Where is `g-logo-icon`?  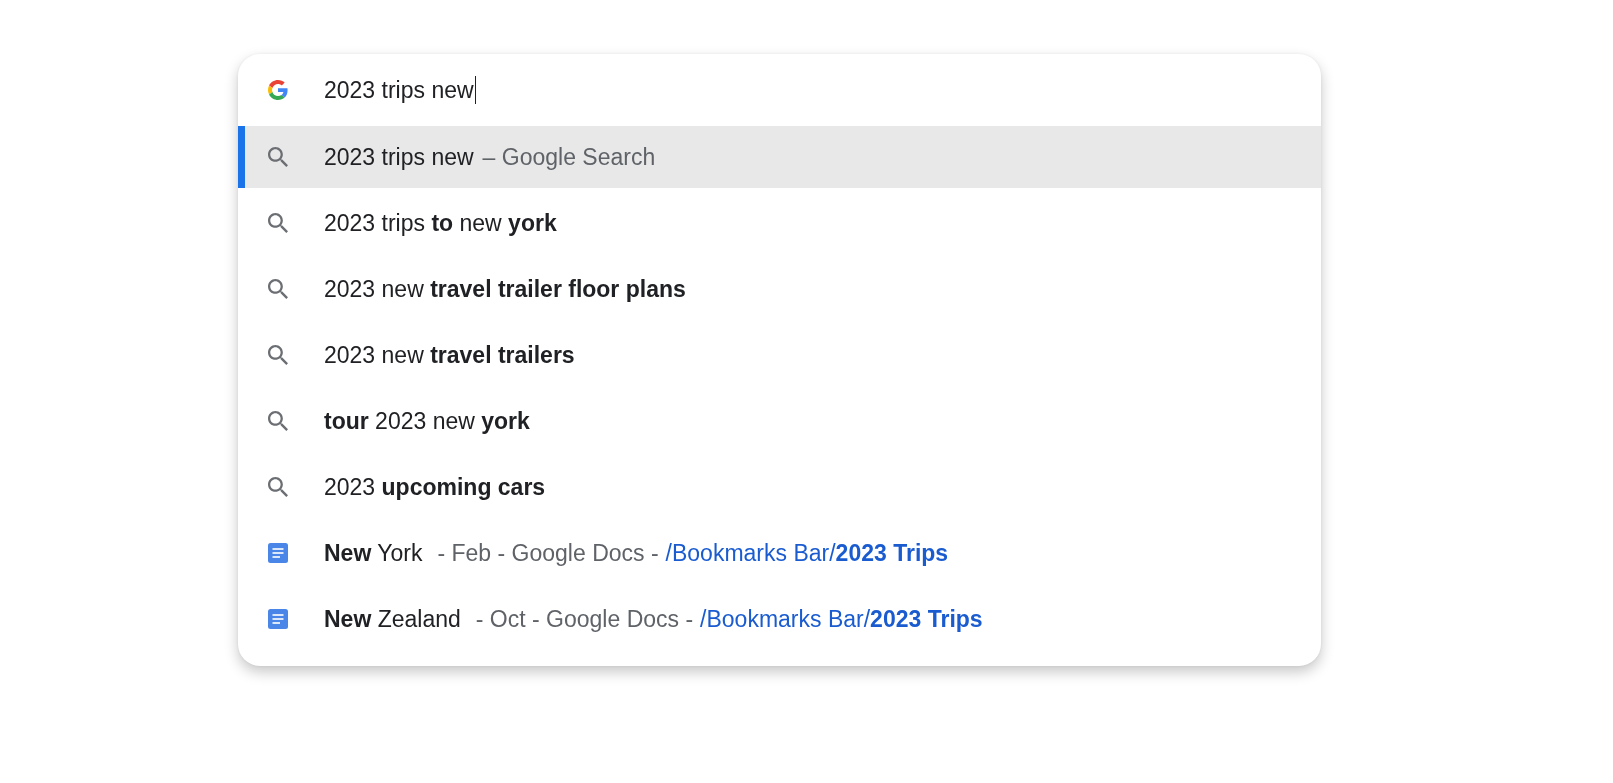 g-logo-icon is located at coordinates (278, 90).